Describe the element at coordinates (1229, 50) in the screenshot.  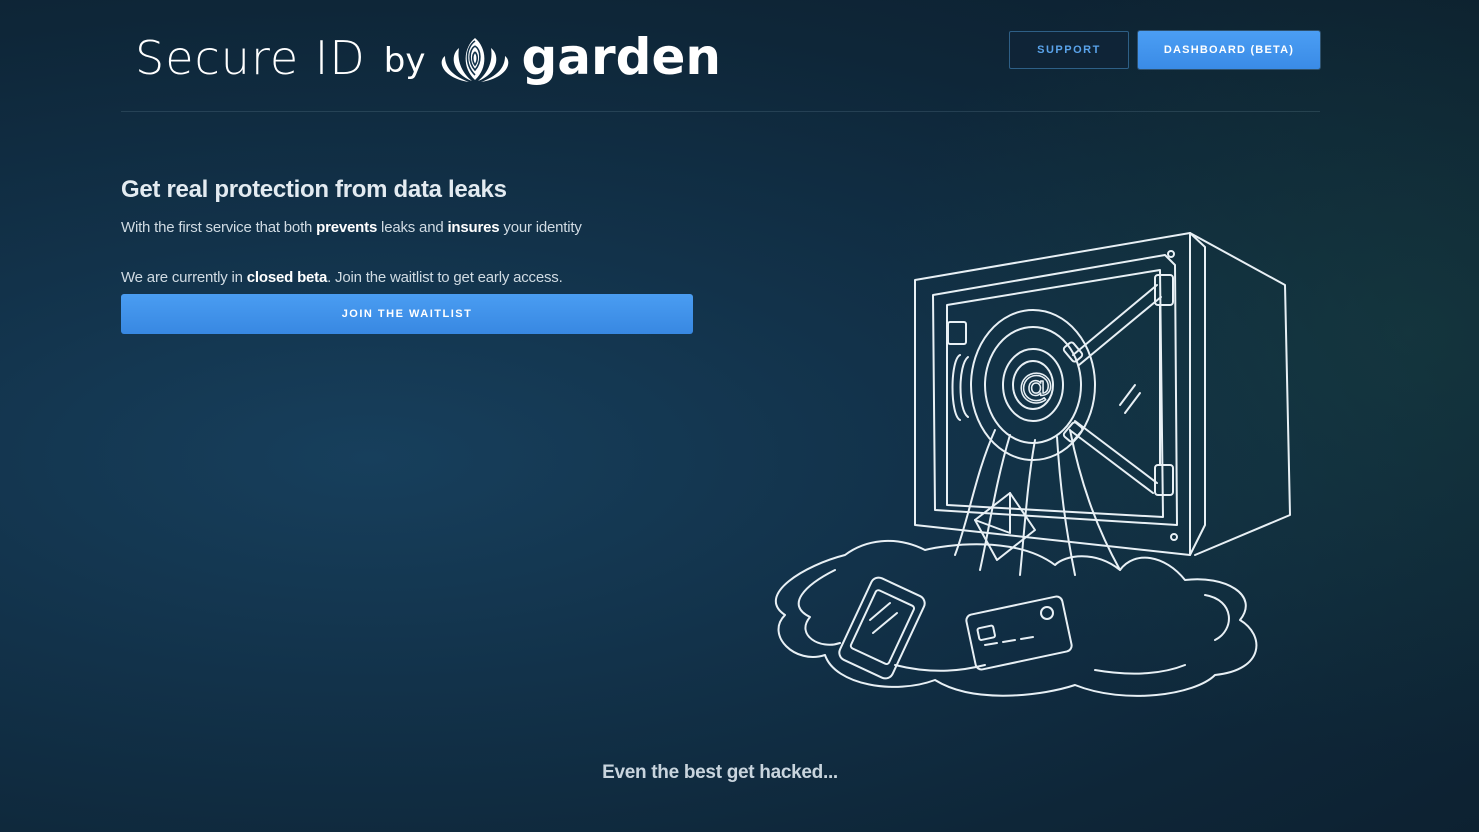
I see `dashboard-beta-button: DASHBOARD (BETA)` at that location.